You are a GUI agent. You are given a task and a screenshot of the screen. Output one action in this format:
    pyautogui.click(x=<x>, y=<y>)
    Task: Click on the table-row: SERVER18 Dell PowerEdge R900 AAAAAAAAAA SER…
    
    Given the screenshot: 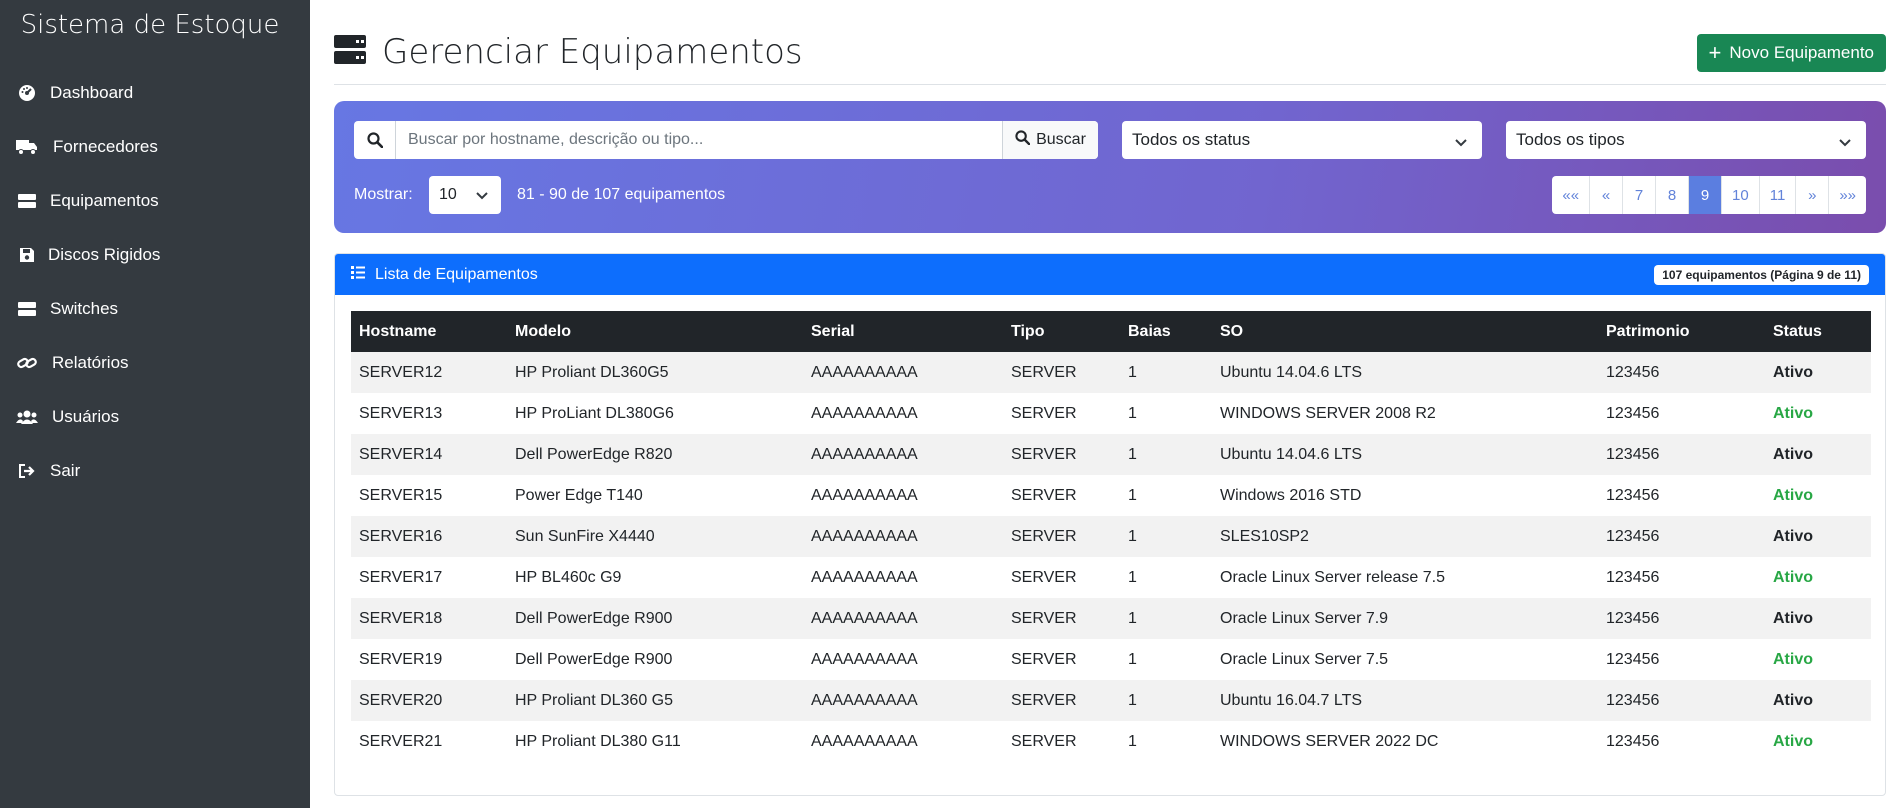 What is the action you would take?
    pyautogui.click(x=1111, y=618)
    